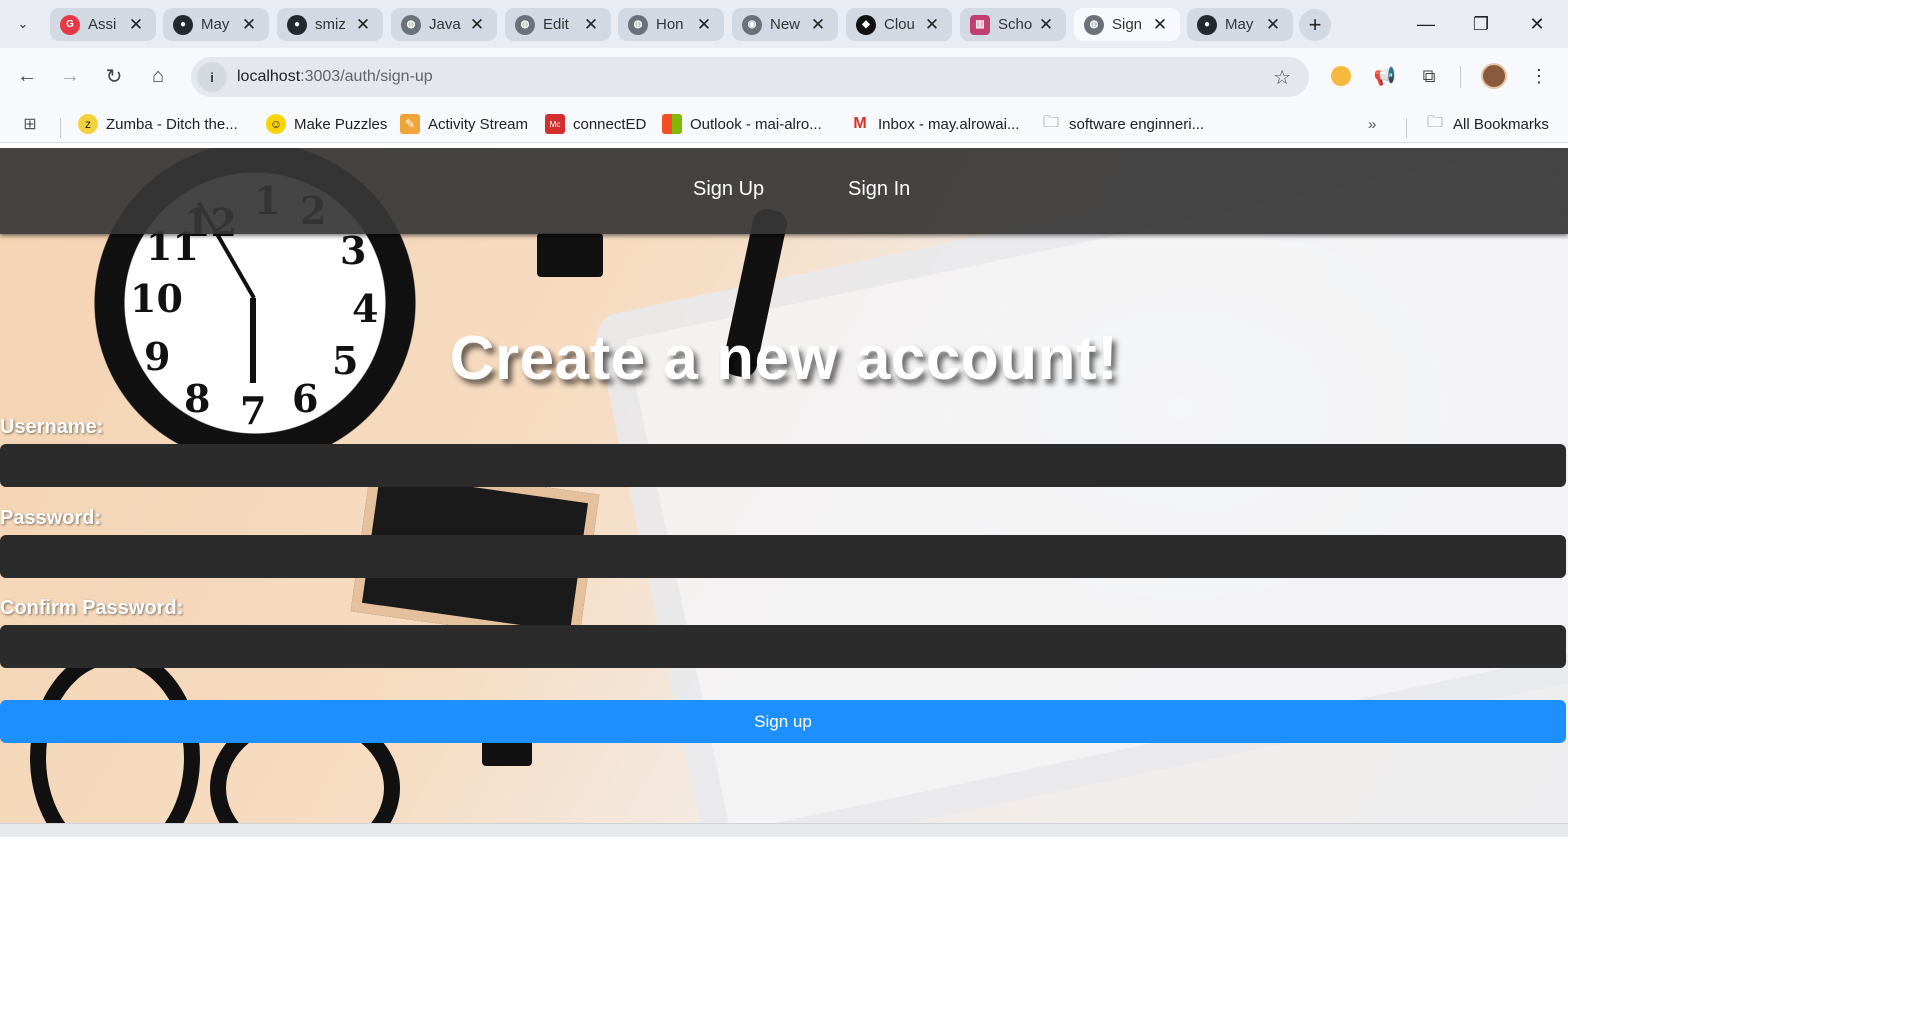 The width and height of the screenshot is (1923, 1026). I want to click on page-title: Create a new account!, so click(784, 358).